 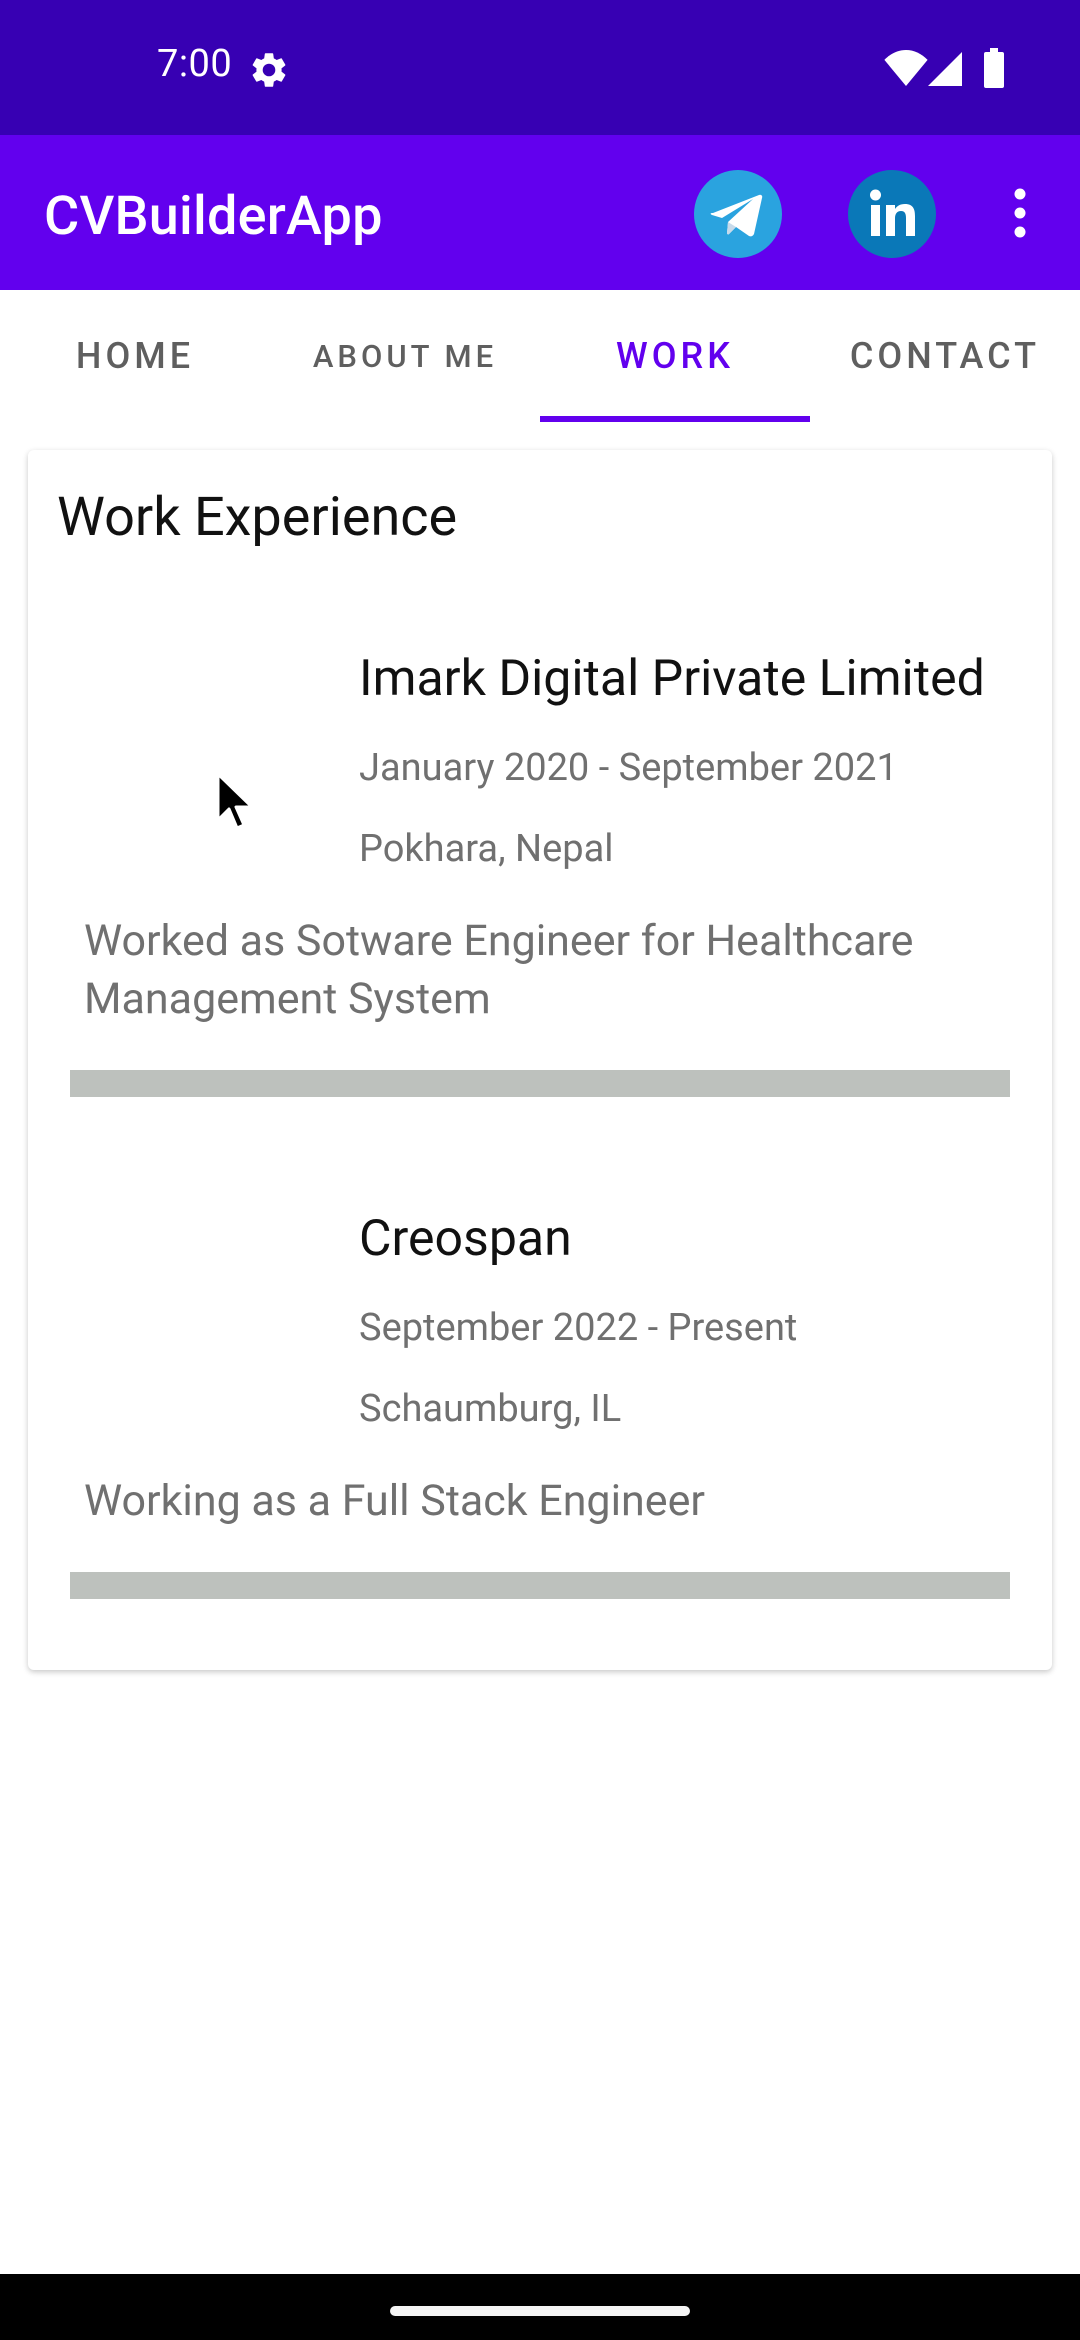 I want to click on job-location: Pokhara, Nepal, so click(x=486, y=849).